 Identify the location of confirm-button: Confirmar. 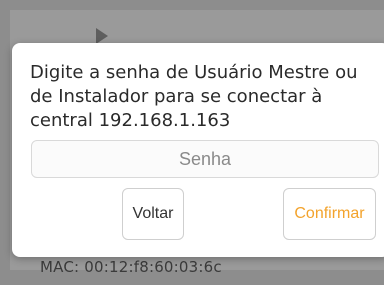
(329, 214).